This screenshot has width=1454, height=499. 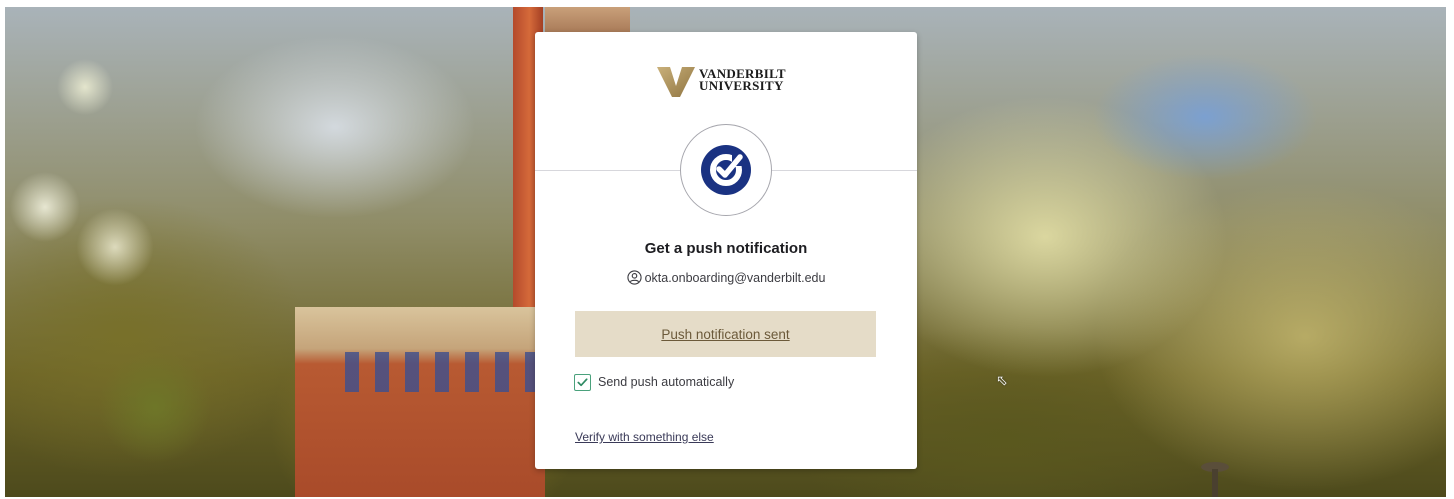 I want to click on okta-verify-check-icon, so click(x=726, y=170).